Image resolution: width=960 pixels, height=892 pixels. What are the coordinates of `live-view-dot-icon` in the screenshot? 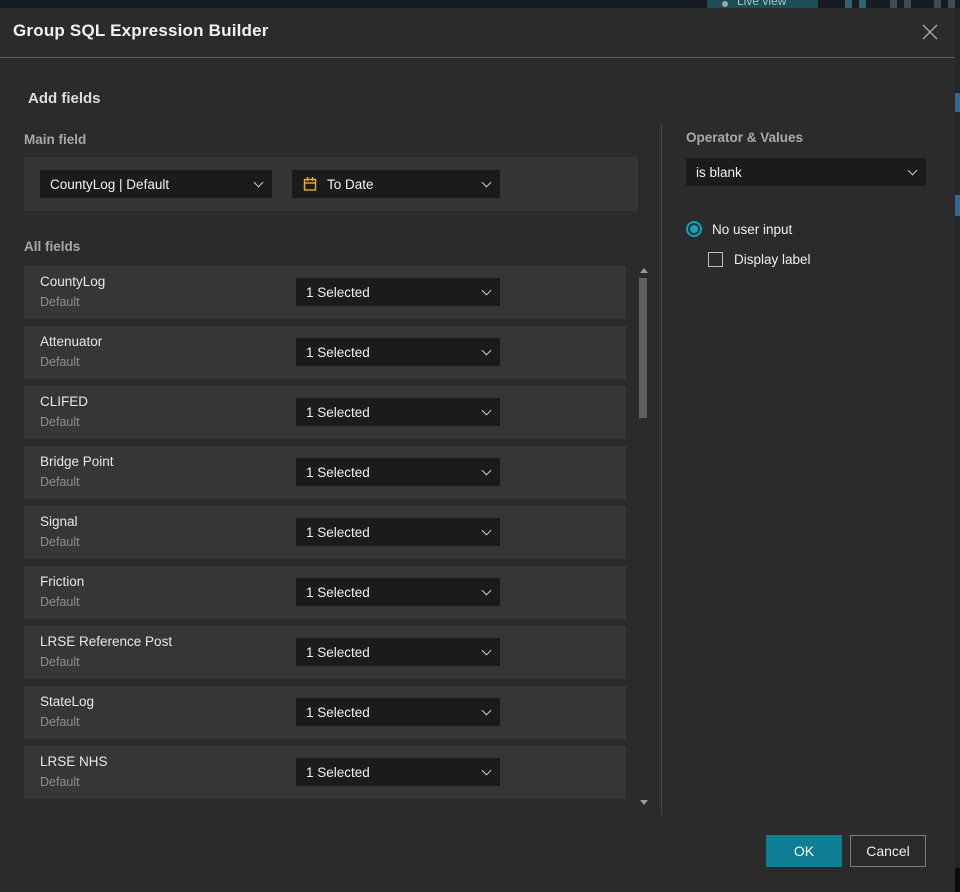 It's located at (725, 4).